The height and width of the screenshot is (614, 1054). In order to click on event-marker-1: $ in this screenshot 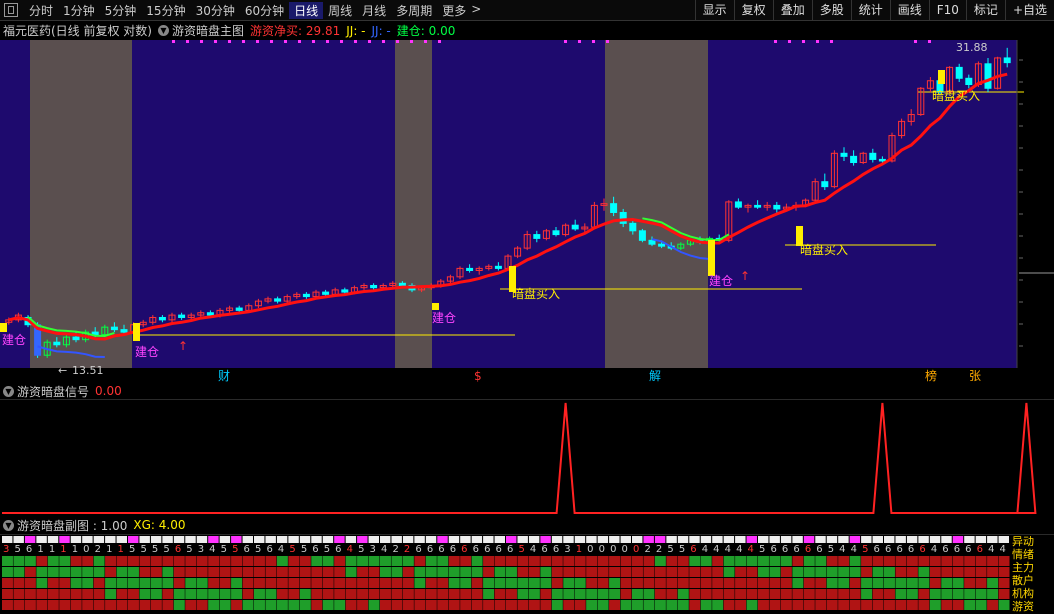, I will do `click(478, 376)`.